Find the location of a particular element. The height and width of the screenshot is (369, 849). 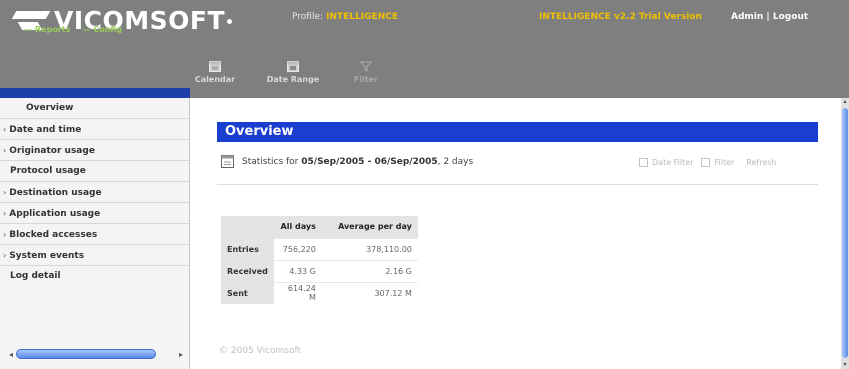

date-filter-checkbox is located at coordinates (643, 162).